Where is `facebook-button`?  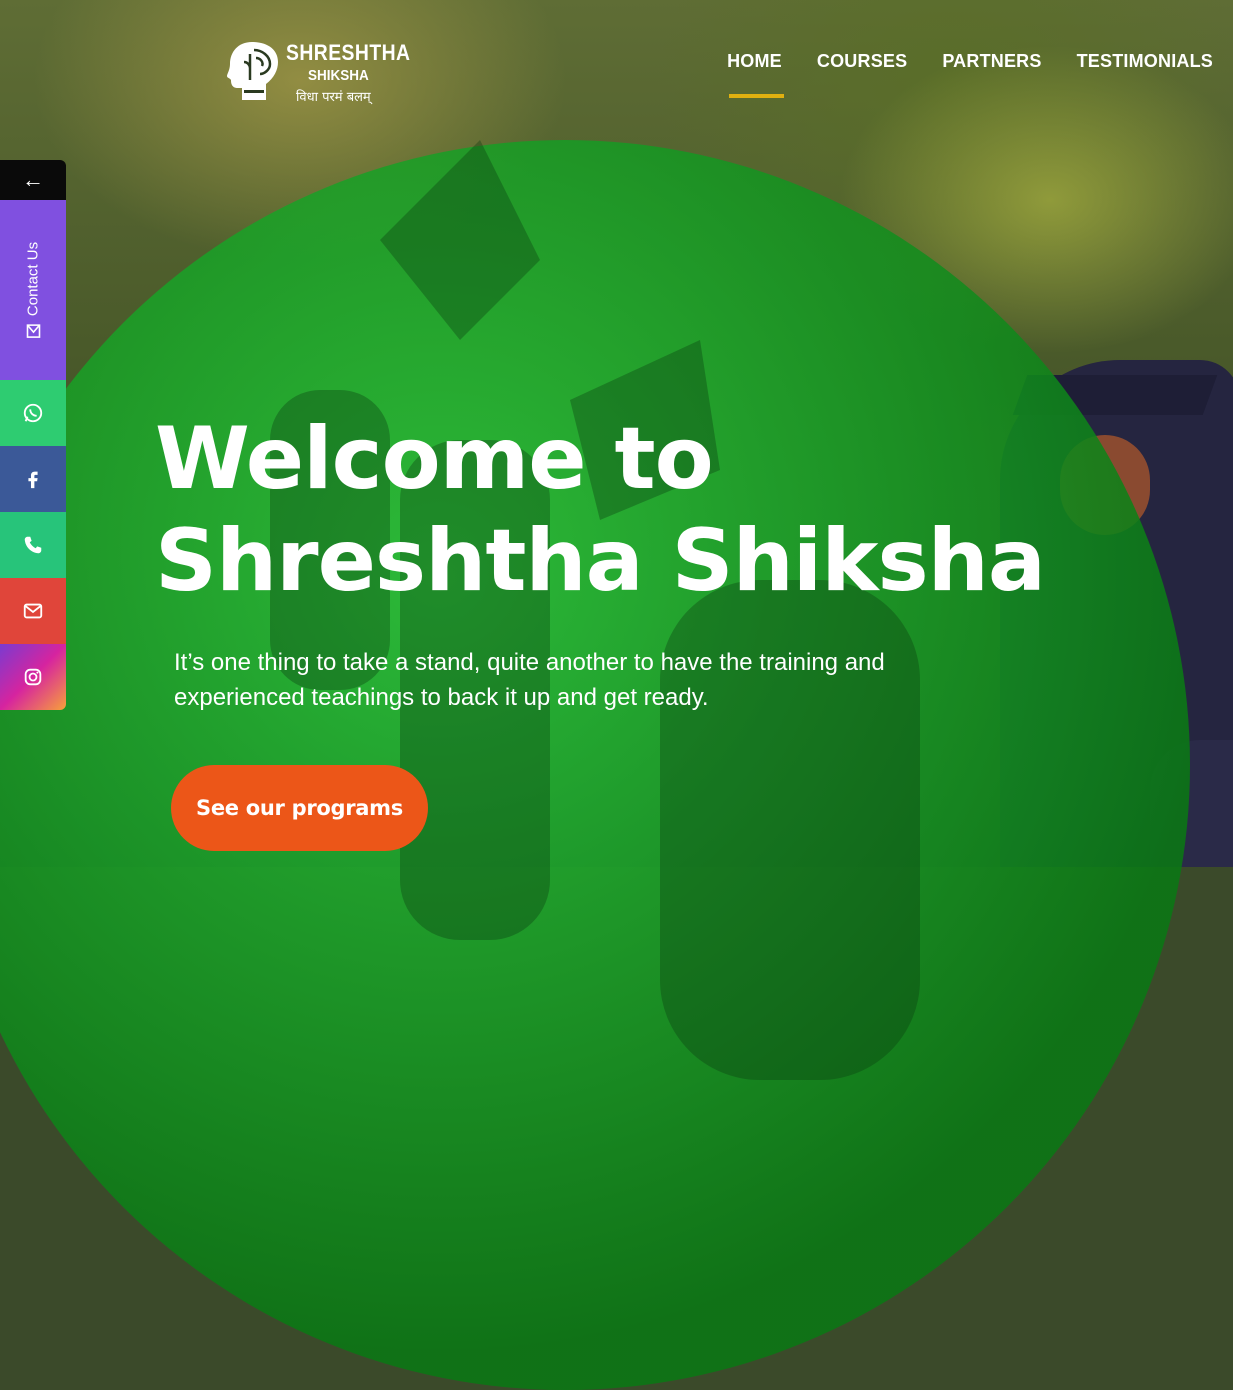
facebook-button is located at coordinates (33, 479).